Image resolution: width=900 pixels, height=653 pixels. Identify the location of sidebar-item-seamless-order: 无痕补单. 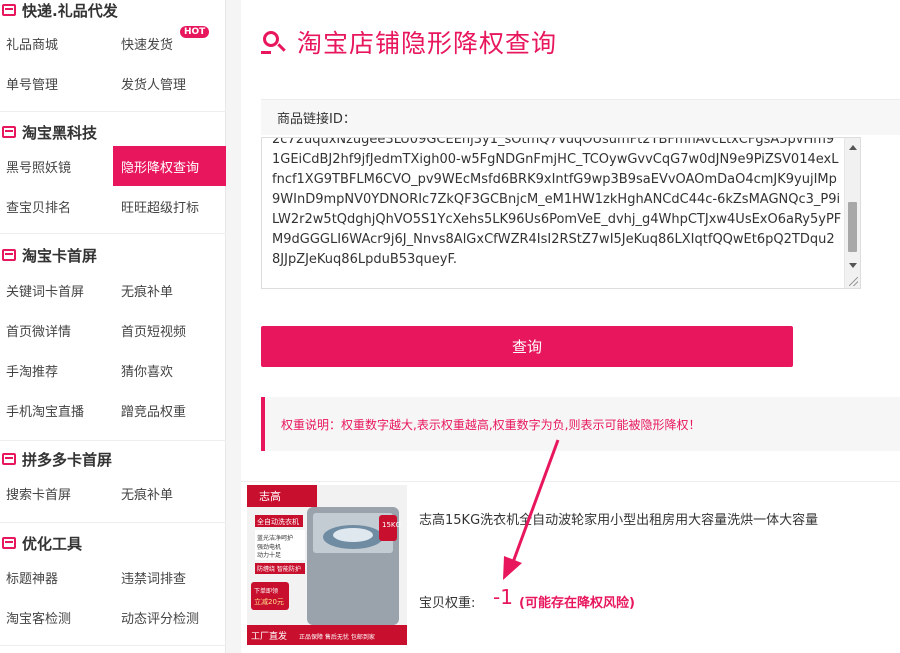
(169, 290).